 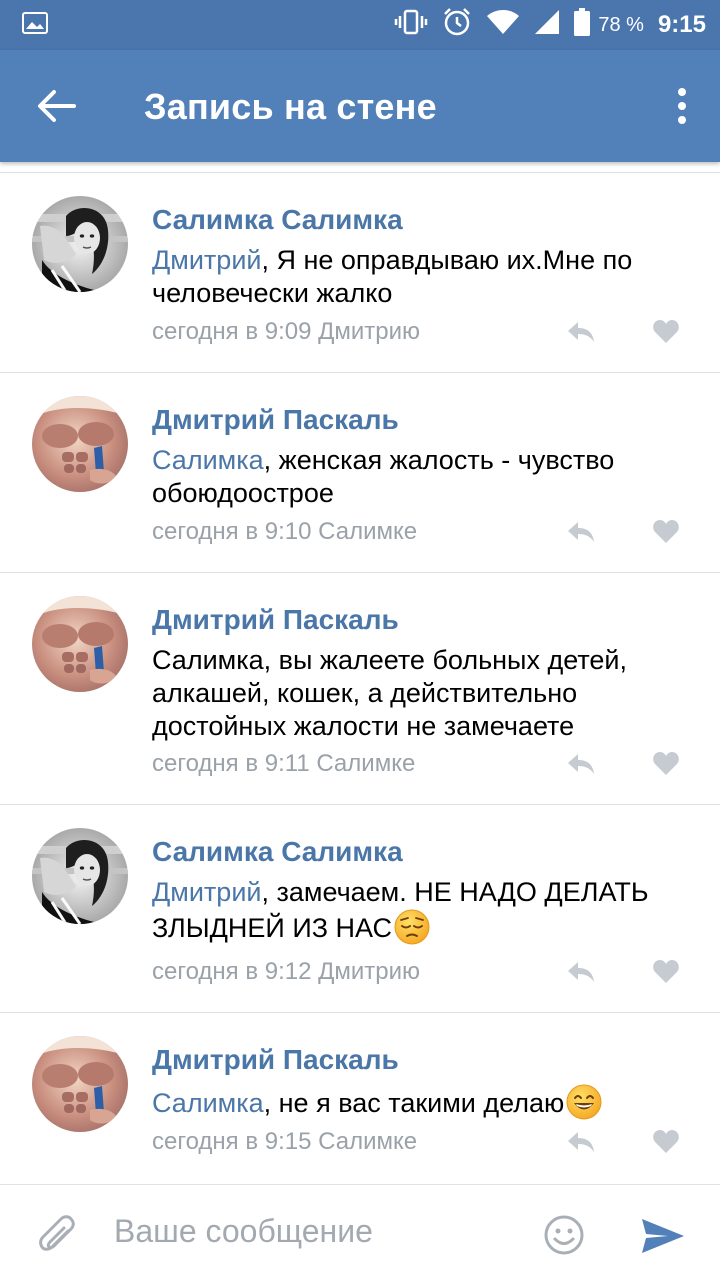 I want to click on clock: 9:15, so click(x=681, y=24).